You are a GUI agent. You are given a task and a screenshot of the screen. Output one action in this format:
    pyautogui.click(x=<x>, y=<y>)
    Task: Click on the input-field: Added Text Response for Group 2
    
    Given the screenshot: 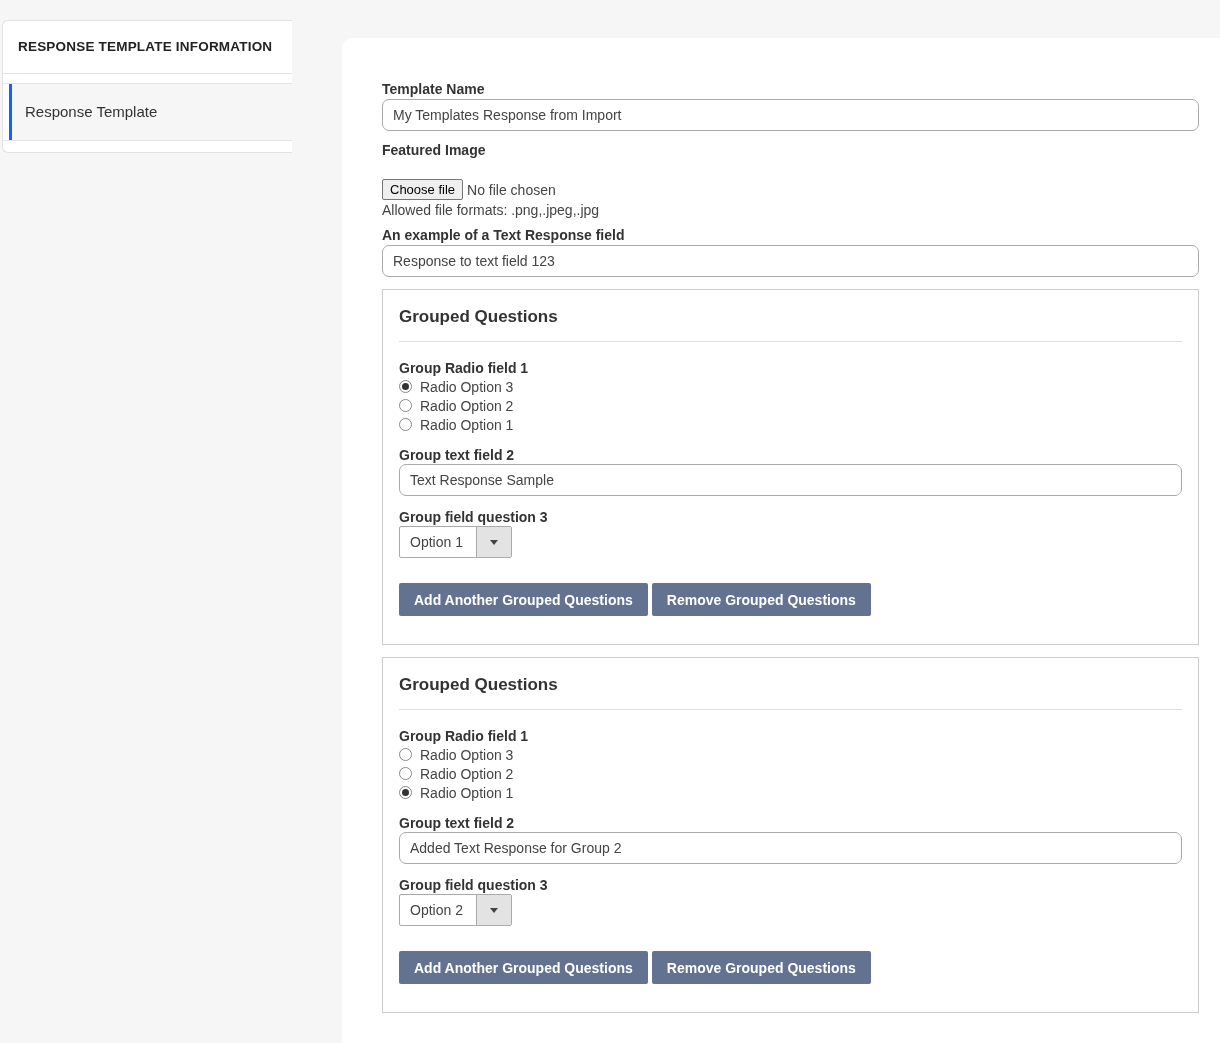 What is the action you would take?
    pyautogui.click(x=790, y=848)
    